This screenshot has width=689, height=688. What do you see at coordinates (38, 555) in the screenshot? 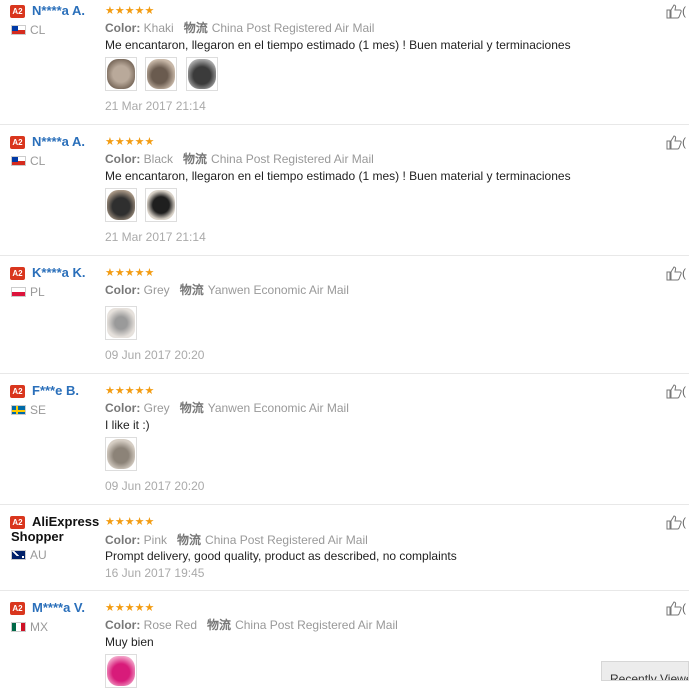
I see `reviewer-country: AU` at bounding box center [38, 555].